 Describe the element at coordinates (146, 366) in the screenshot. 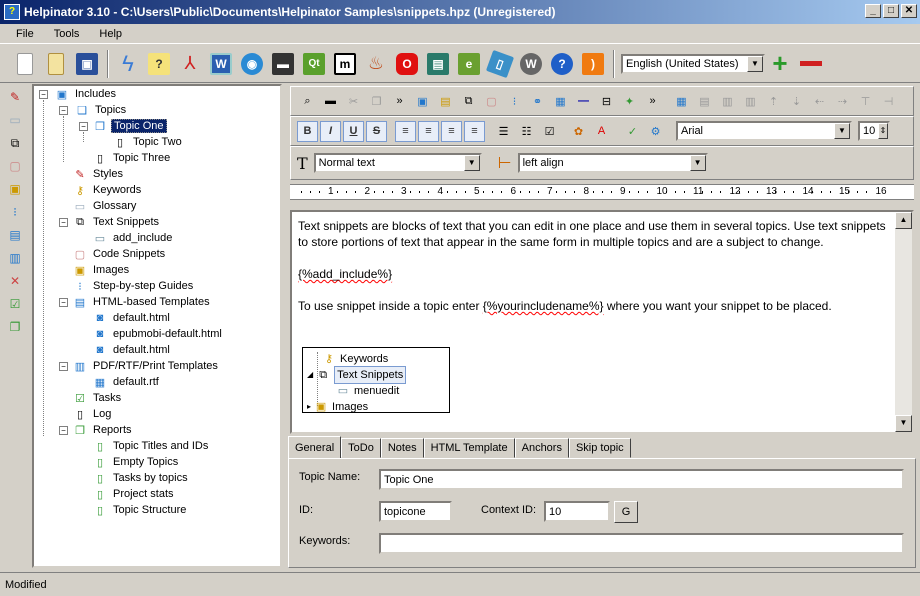

I see `tree-item-pdf-templates: ▥ PDF/RTF/Print Templates` at that location.